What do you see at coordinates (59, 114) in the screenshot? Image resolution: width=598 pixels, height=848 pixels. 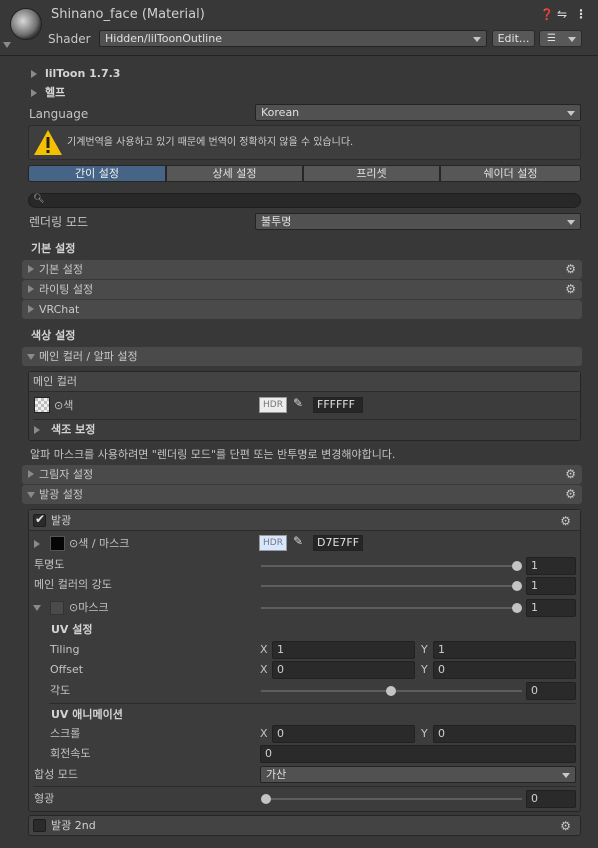 I see `language-label: Language` at bounding box center [59, 114].